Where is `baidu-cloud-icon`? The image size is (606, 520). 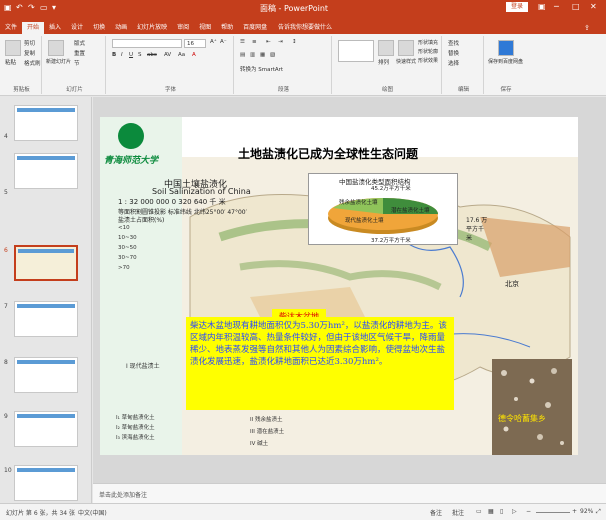
baidu-cloud-icon is located at coordinates (506, 48).